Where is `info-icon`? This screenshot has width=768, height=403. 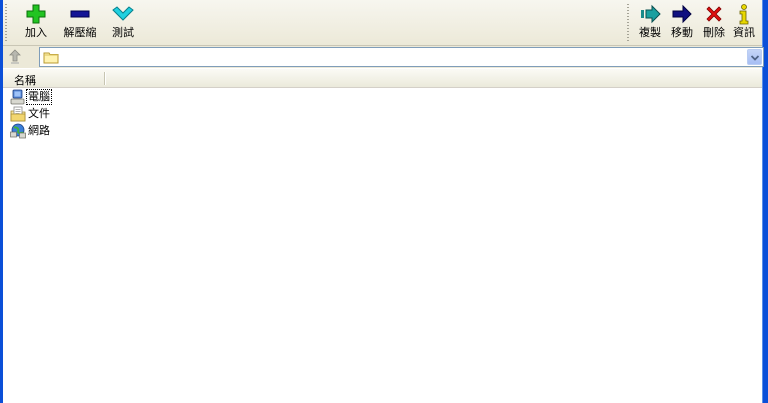
info-icon is located at coordinates (744, 14).